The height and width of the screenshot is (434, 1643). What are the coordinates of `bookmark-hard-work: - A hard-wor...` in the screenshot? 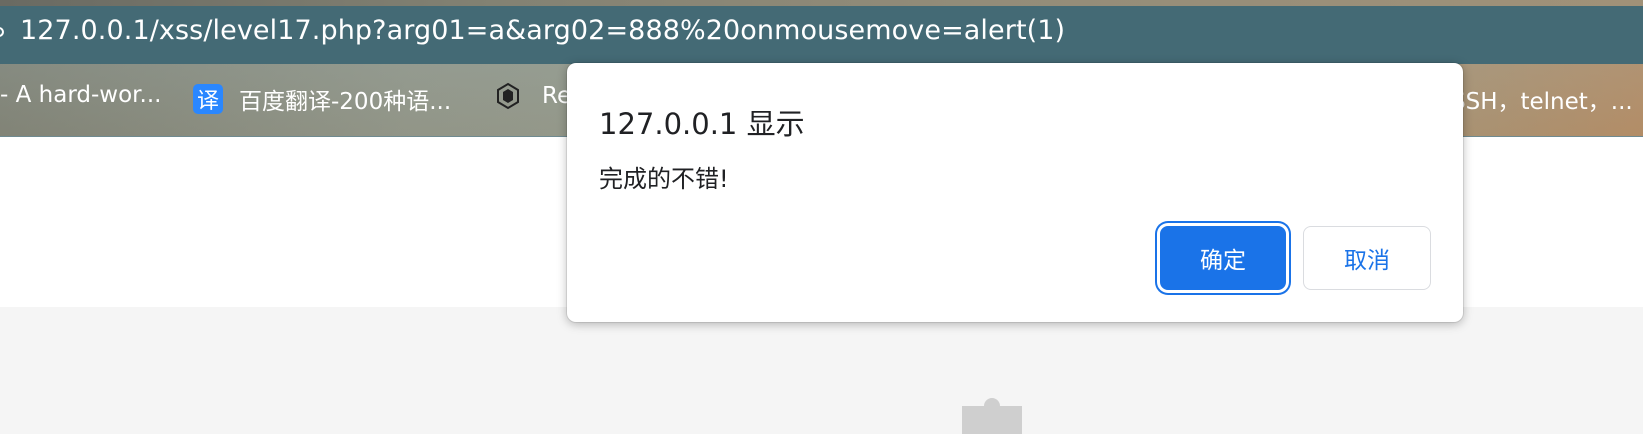 It's located at (80, 95).